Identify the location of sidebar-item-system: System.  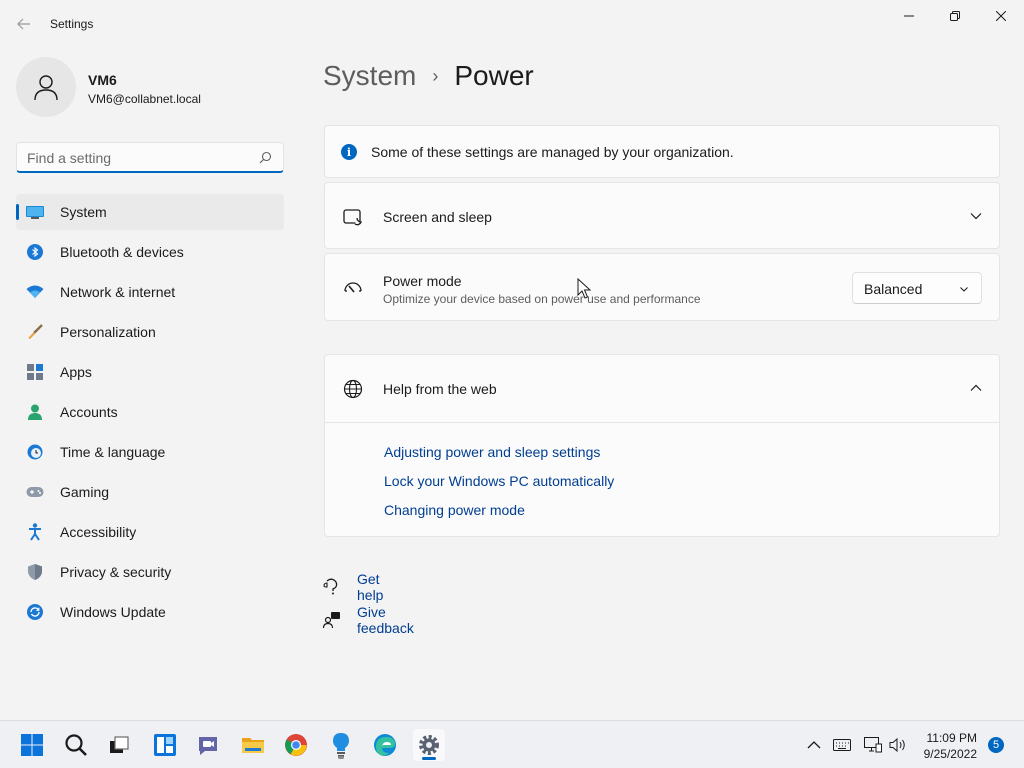
(150, 212).